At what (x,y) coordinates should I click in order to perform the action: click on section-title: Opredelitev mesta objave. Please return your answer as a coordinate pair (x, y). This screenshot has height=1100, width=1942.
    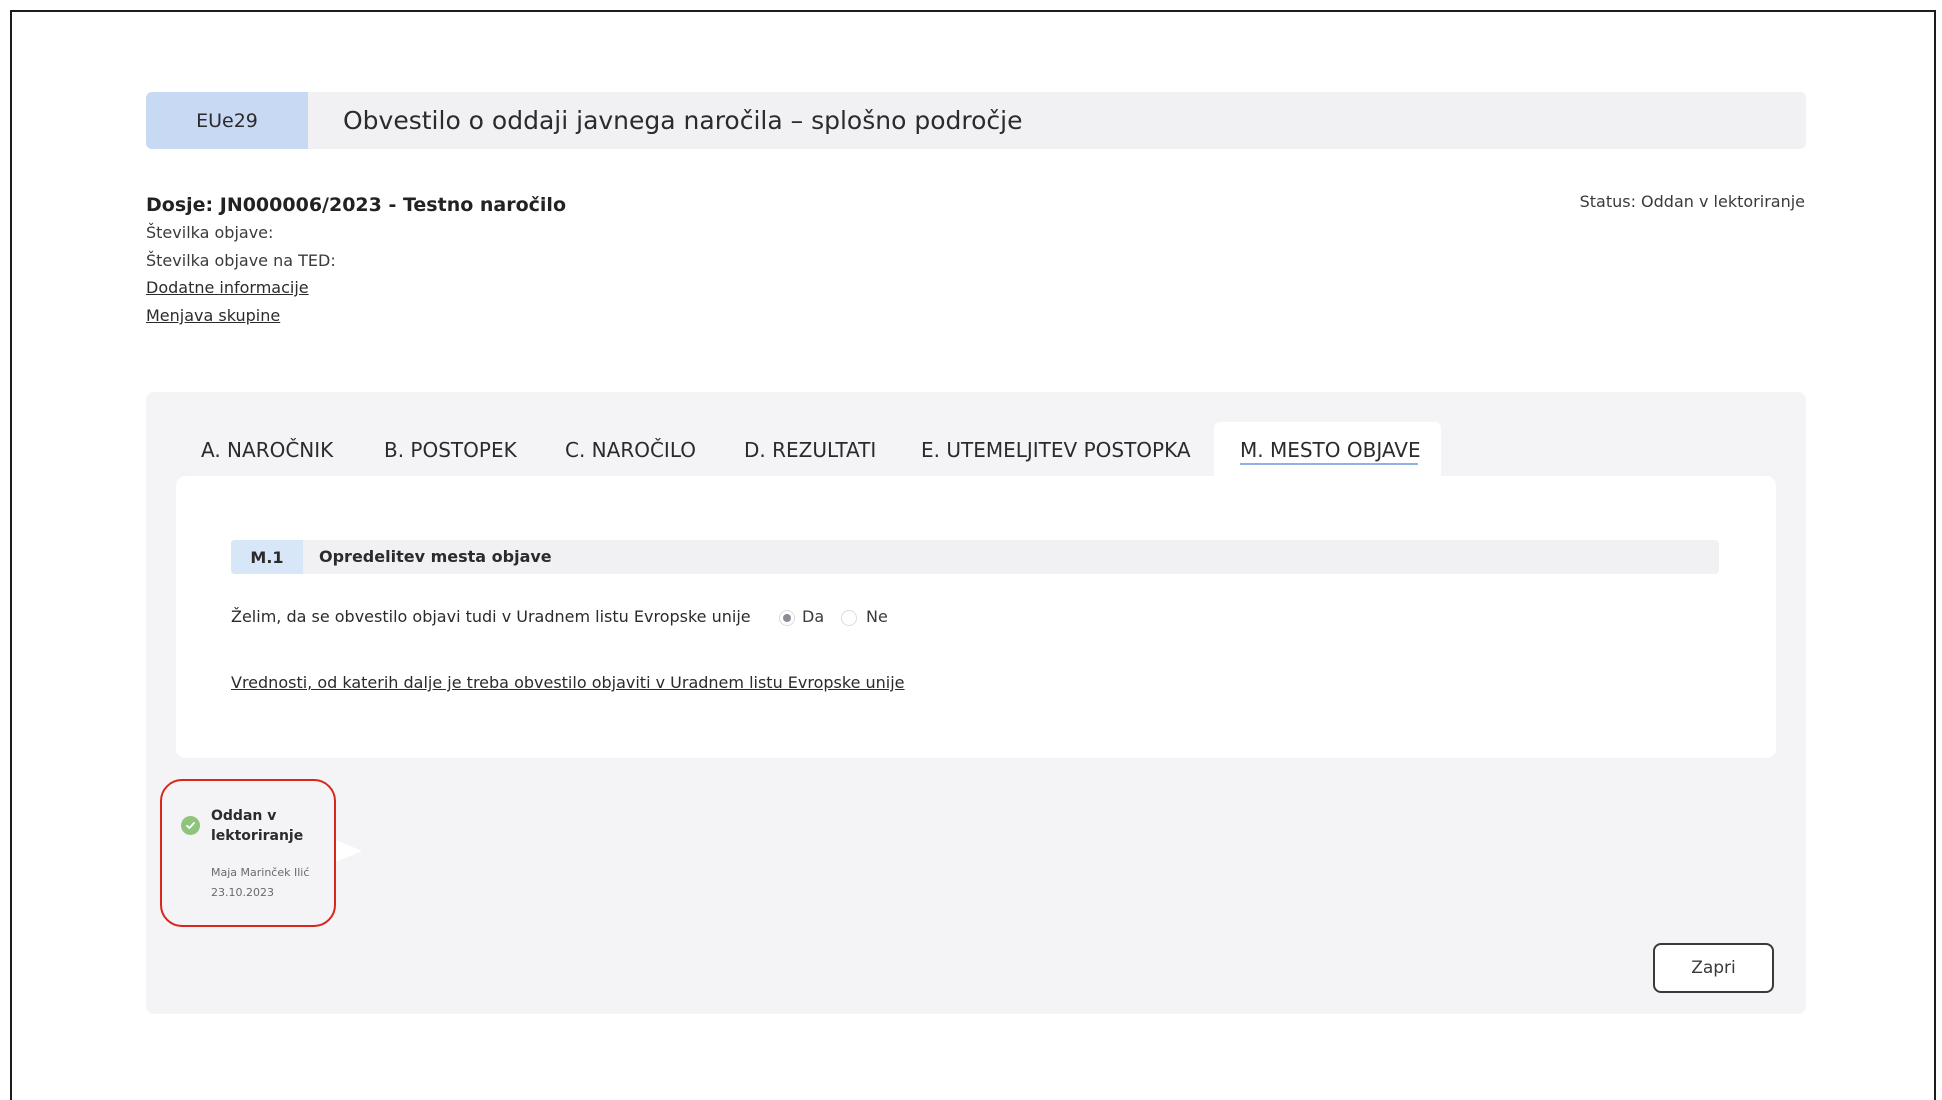
    Looking at the image, I should click on (435, 556).